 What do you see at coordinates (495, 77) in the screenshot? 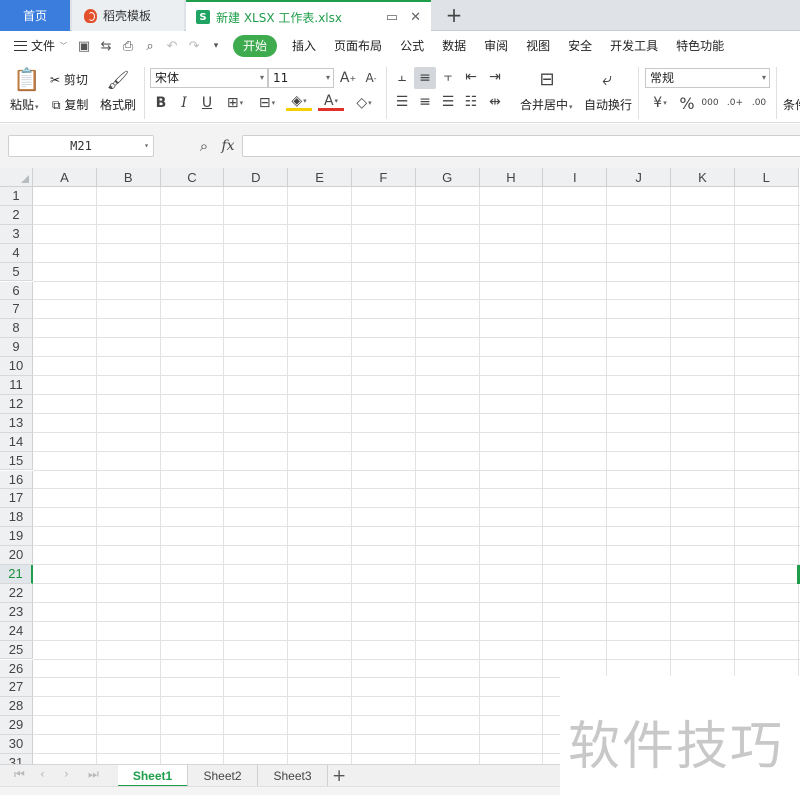
I see `increase-indent-icon: ⇥` at bounding box center [495, 77].